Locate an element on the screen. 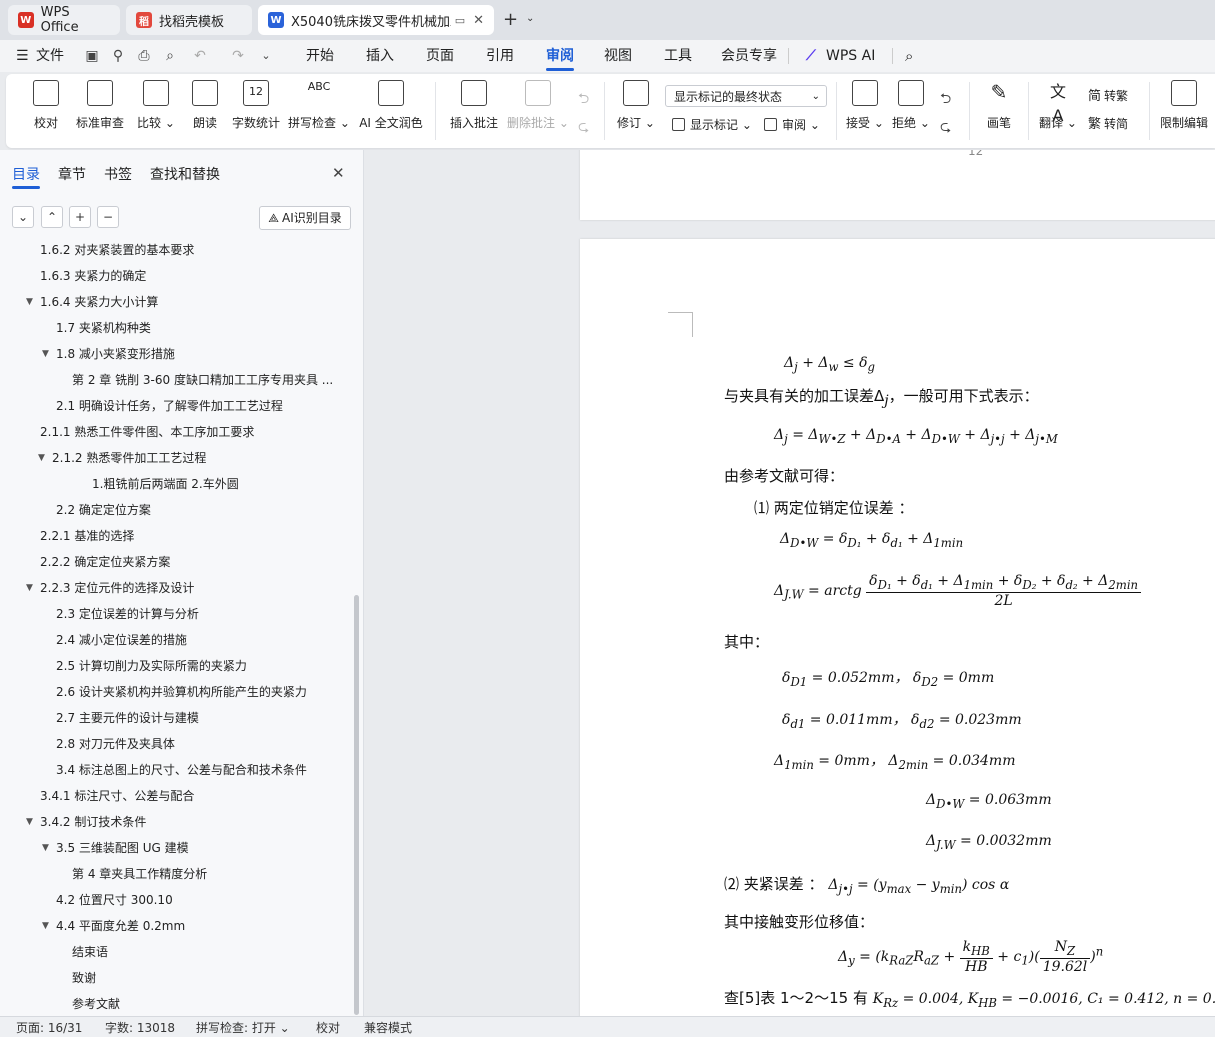 The image size is (1215, 1037). reject-button: 拒绝 ⌄ is located at coordinates (911, 111).